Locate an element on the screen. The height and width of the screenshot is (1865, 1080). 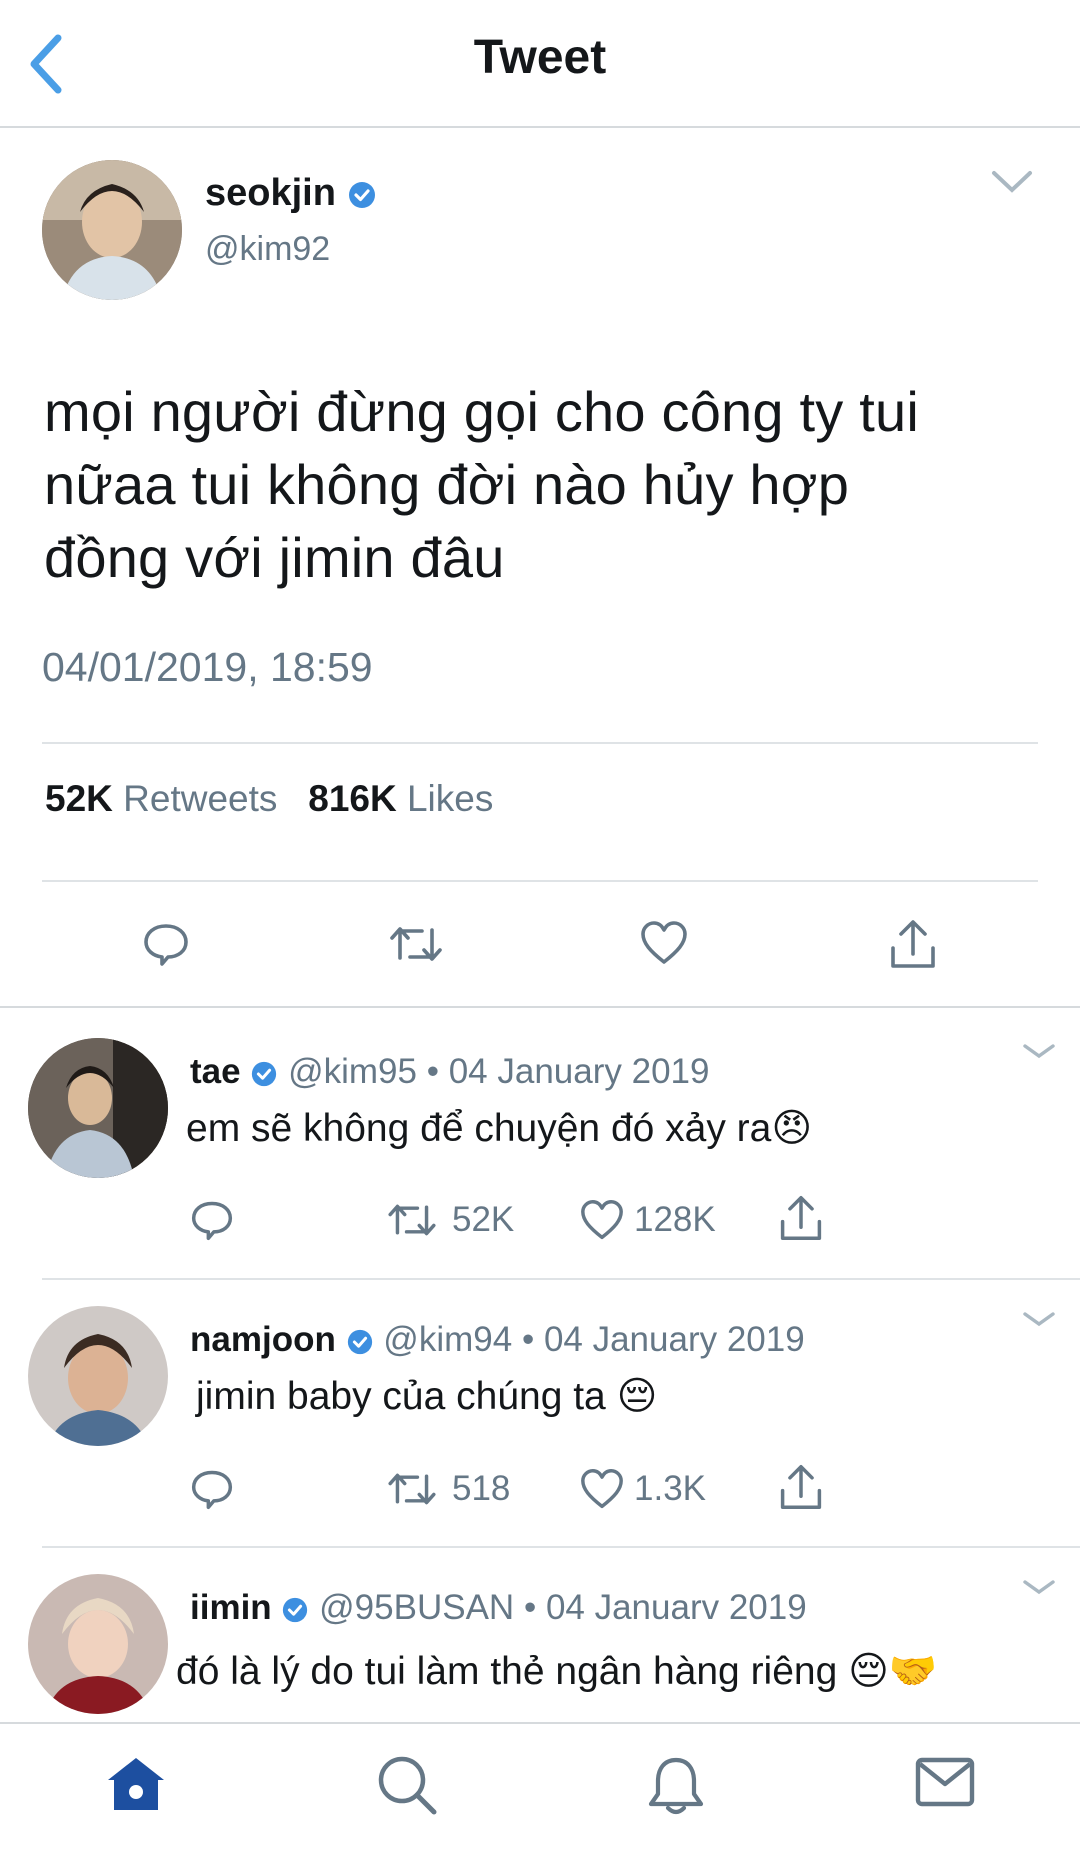
author-name: seokjin is located at coordinates (291, 193).